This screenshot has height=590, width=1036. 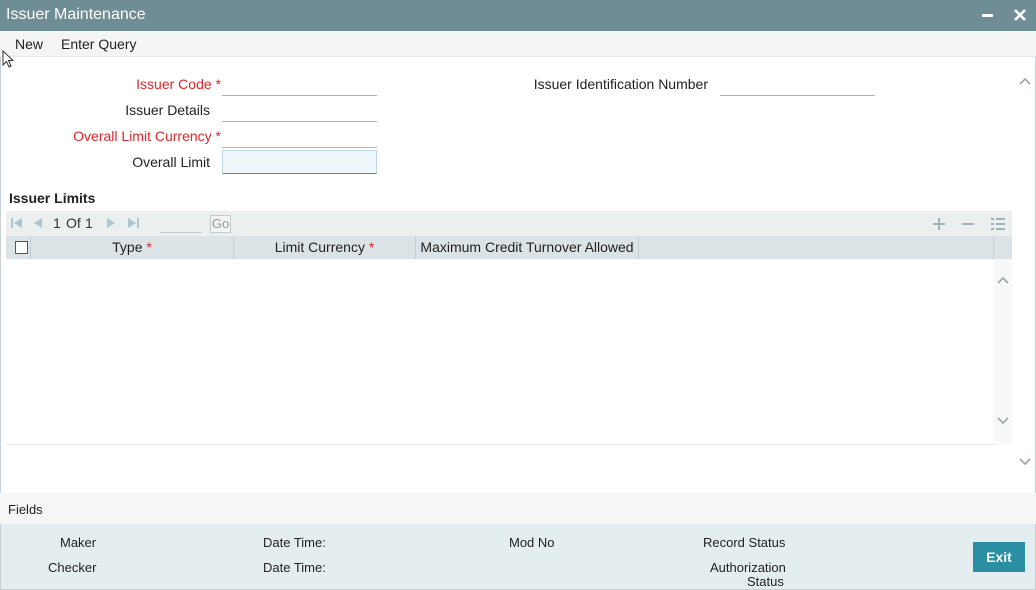 I want to click on checker-label: Checker, so click(x=72, y=567).